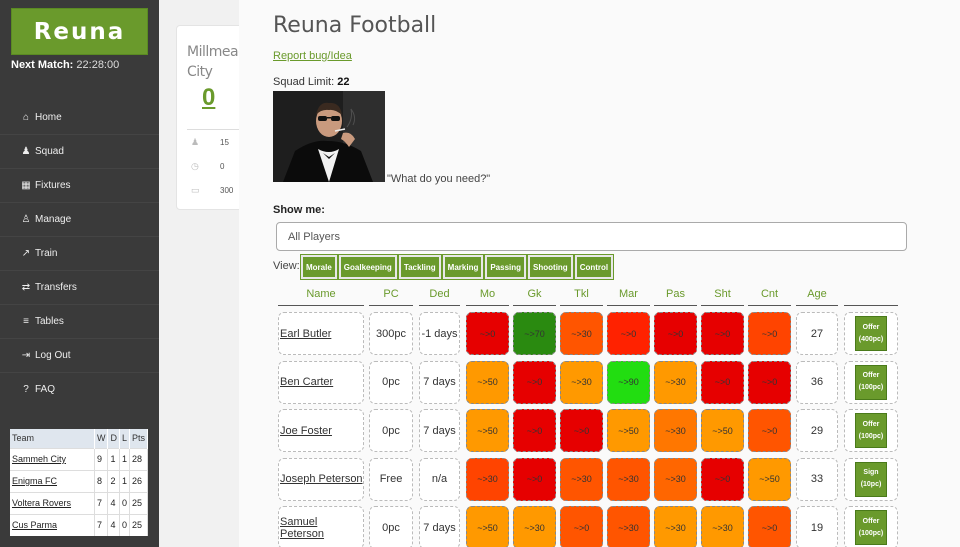  What do you see at coordinates (769, 479) in the screenshot?
I see `player-stat-cnt: ~>50` at bounding box center [769, 479].